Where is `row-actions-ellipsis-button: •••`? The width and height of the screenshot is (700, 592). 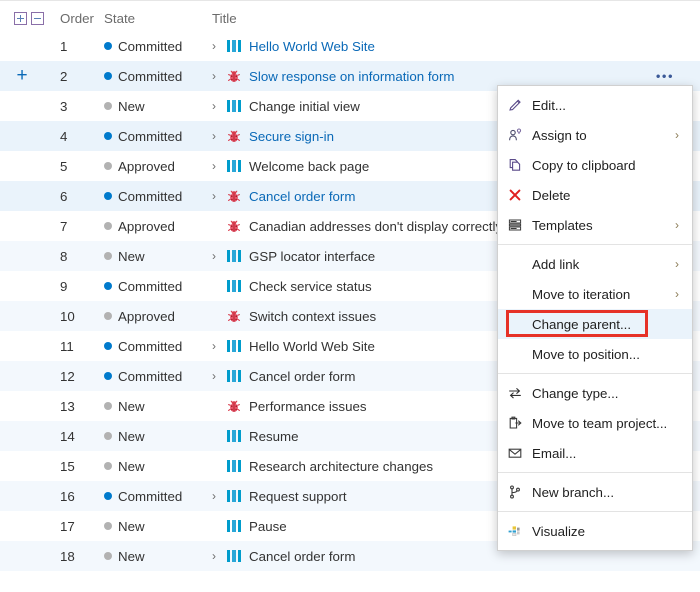
row-actions-ellipsis-button: ••• is located at coordinates (665, 76).